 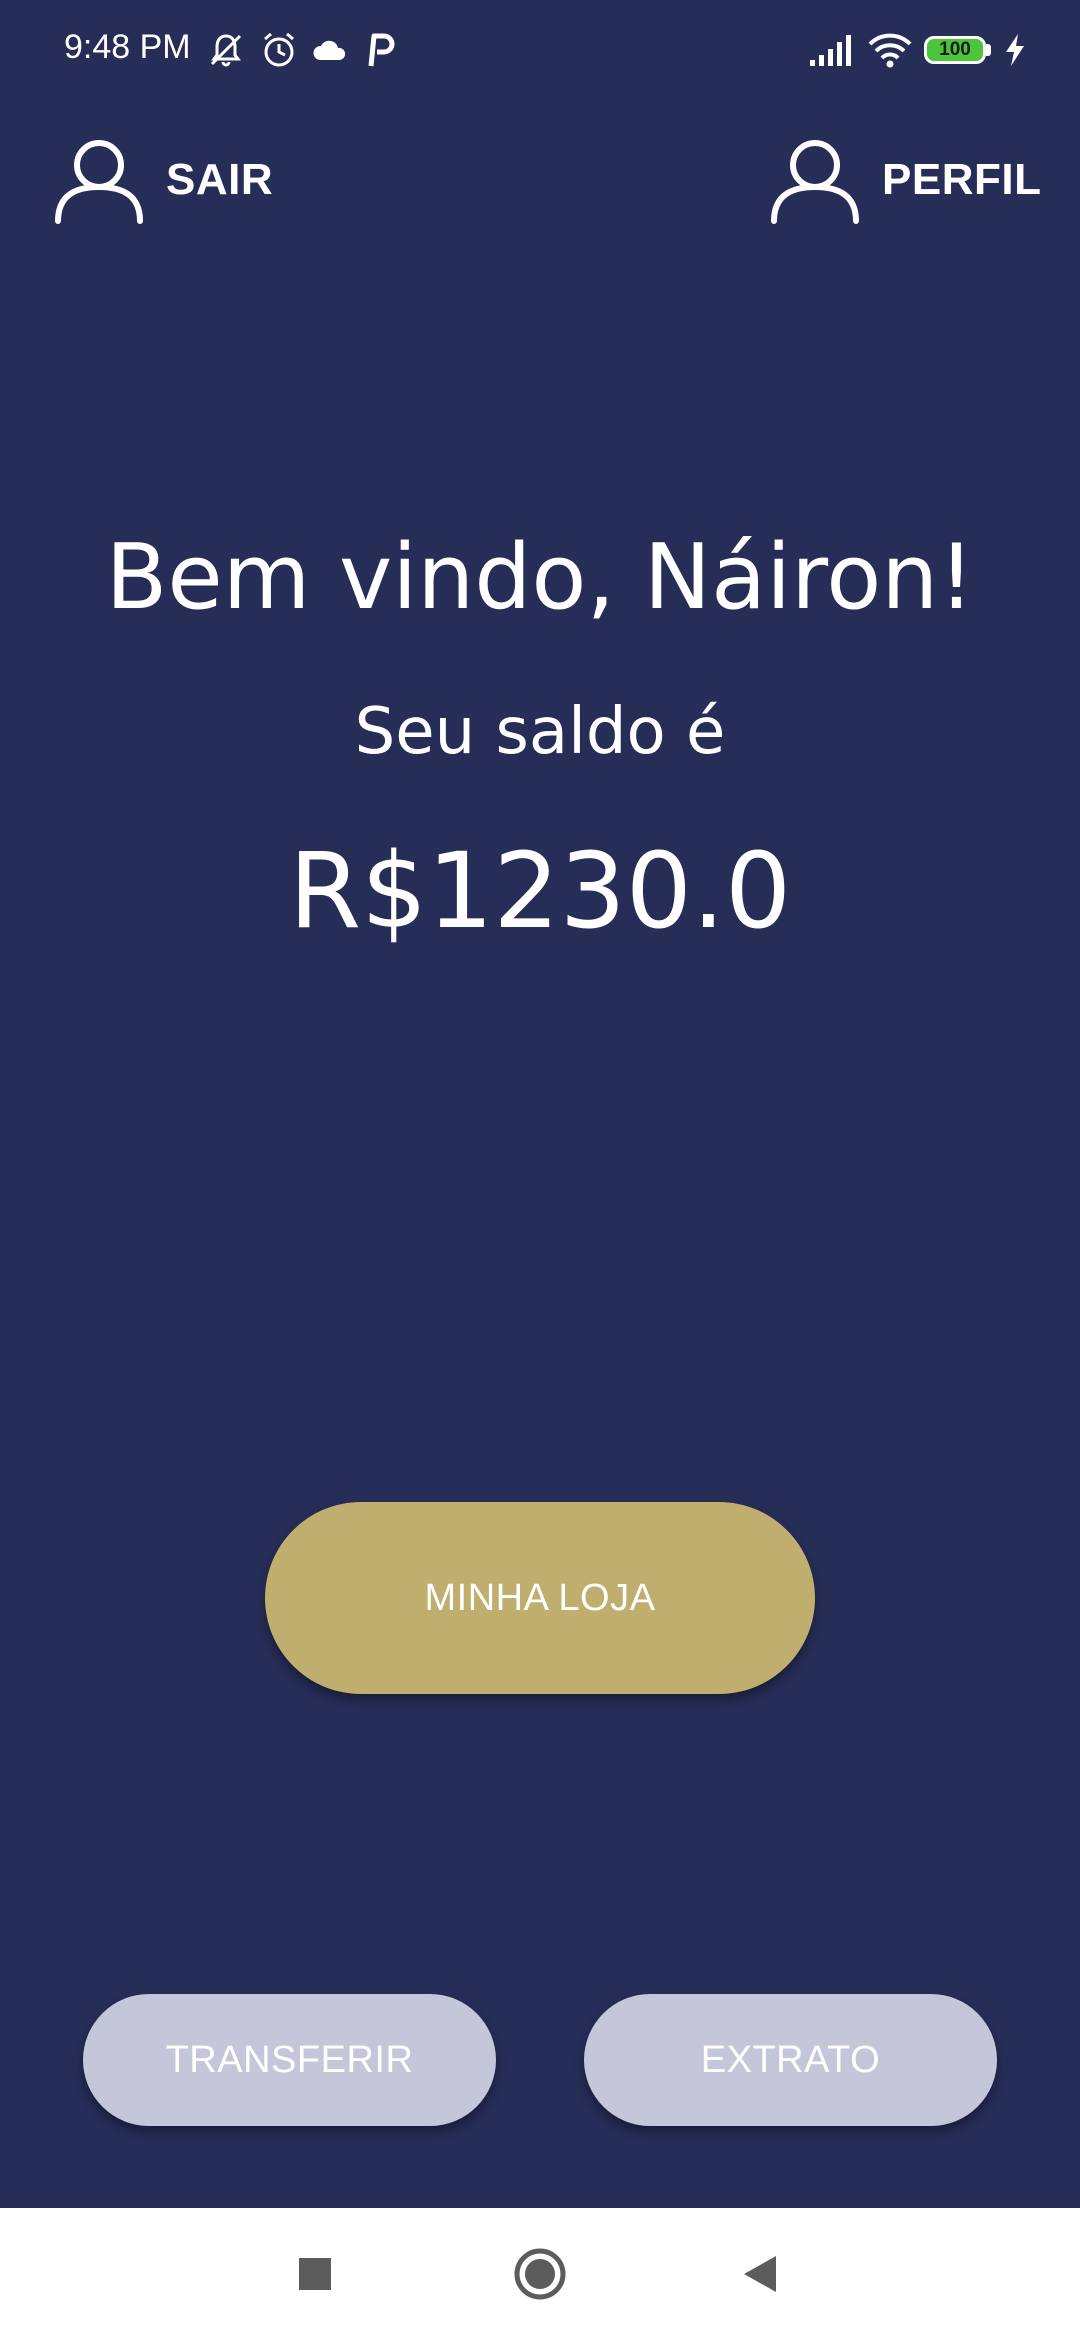 What do you see at coordinates (540, 732) in the screenshot?
I see `balance-label: Seu saldo é` at bounding box center [540, 732].